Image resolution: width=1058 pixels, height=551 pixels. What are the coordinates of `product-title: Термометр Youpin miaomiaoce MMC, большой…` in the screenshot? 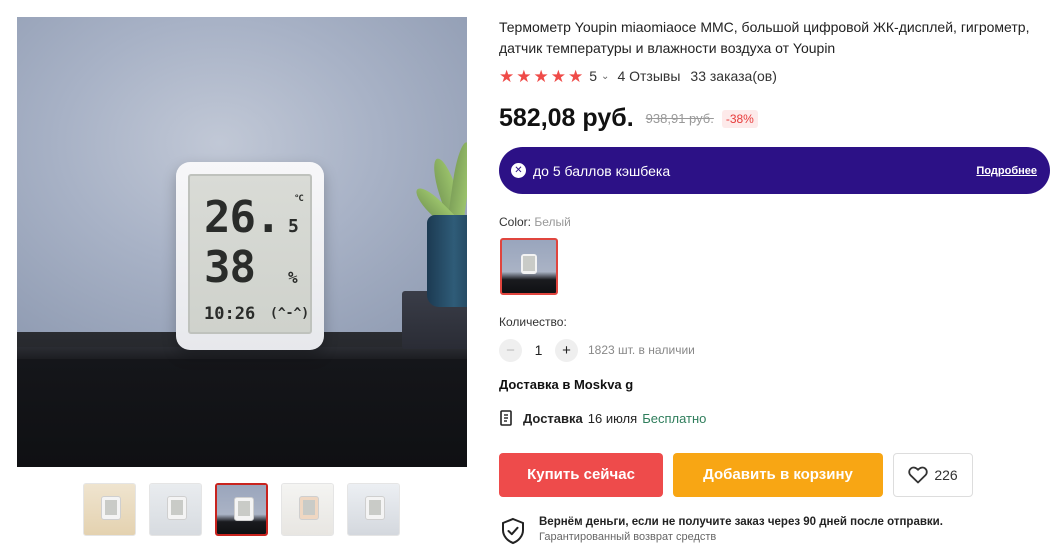 It's located at (764, 37).